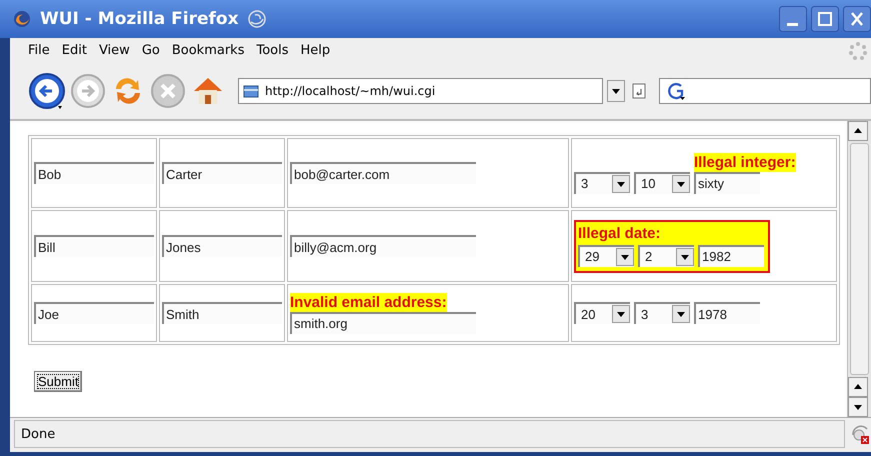 This screenshot has width=871, height=456. What do you see at coordinates (606, 255) in the screenshot?
I see `dropdown: 29` at bounding box center [606, 255].